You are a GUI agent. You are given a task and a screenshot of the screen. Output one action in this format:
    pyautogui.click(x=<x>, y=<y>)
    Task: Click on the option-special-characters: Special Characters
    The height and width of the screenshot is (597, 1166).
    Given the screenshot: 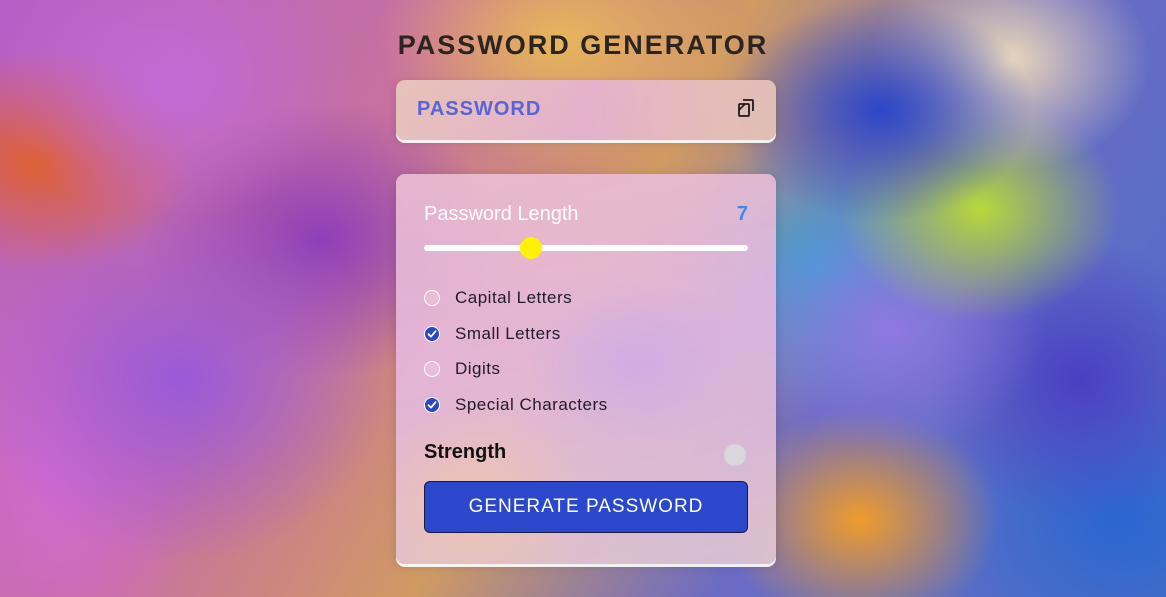 What is the action you would take?
    pyautogui.click(x=516, y=405)
    